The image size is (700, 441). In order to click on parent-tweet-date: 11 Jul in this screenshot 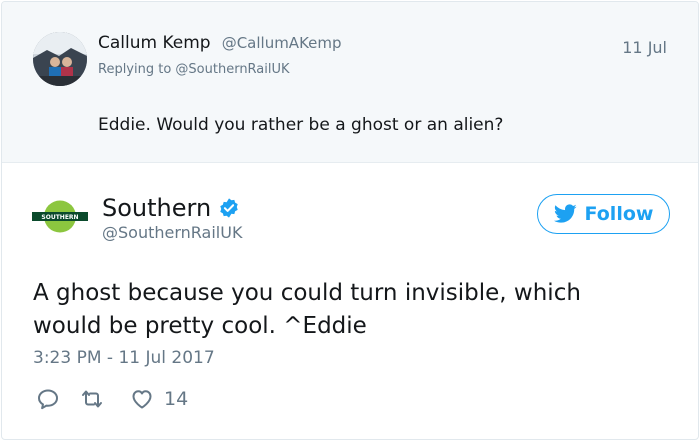, I will do `click(644, 47)`.